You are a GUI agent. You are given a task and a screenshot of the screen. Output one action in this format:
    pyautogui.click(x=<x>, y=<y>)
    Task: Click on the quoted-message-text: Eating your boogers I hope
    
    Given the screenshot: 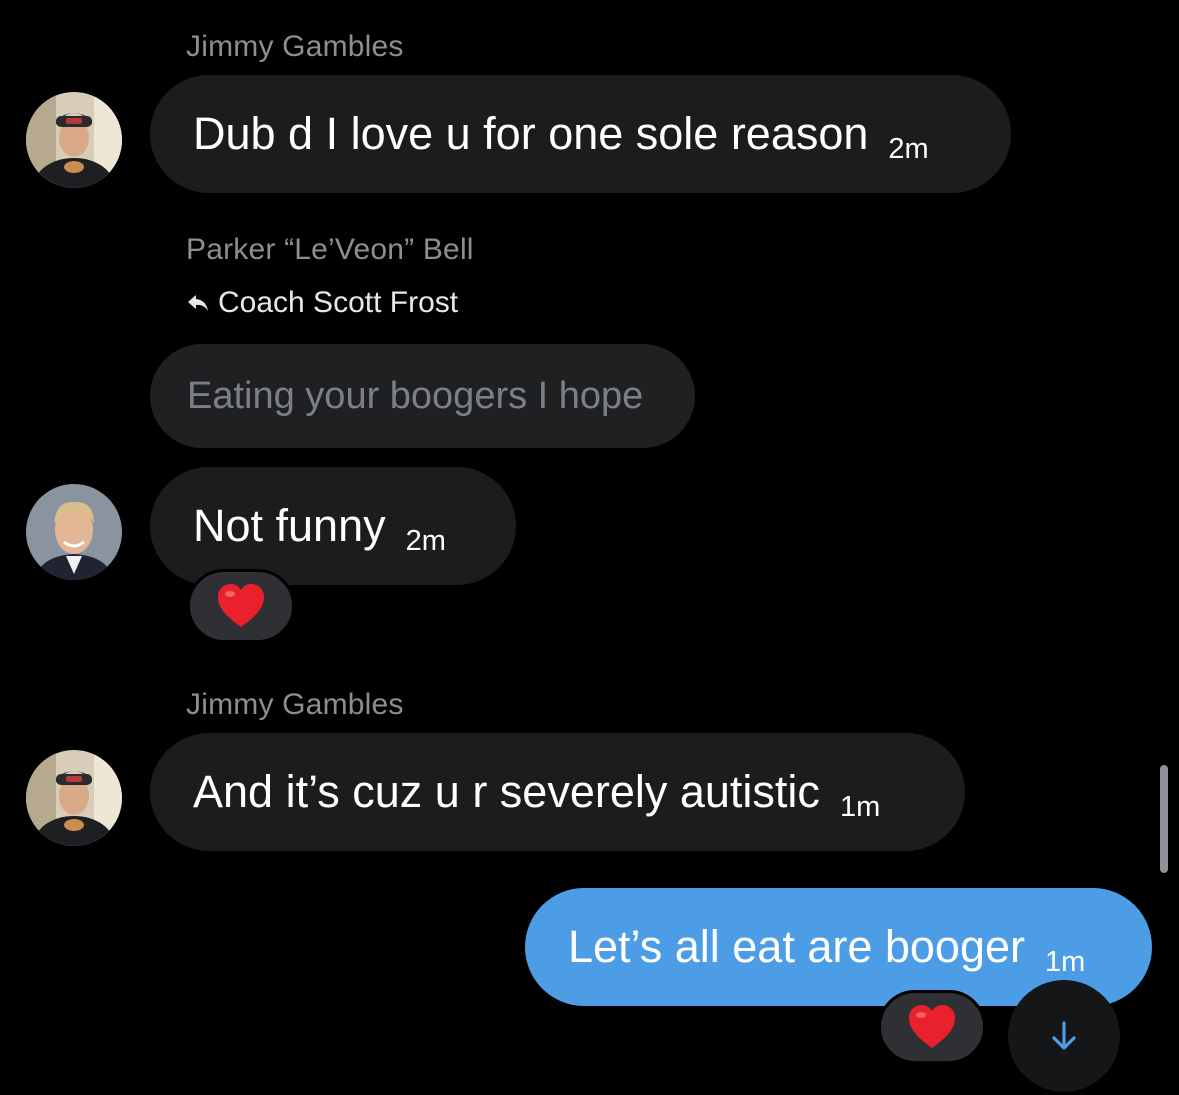 What is the action you would take?
    pyautogui.click(x=415, y=395)
    